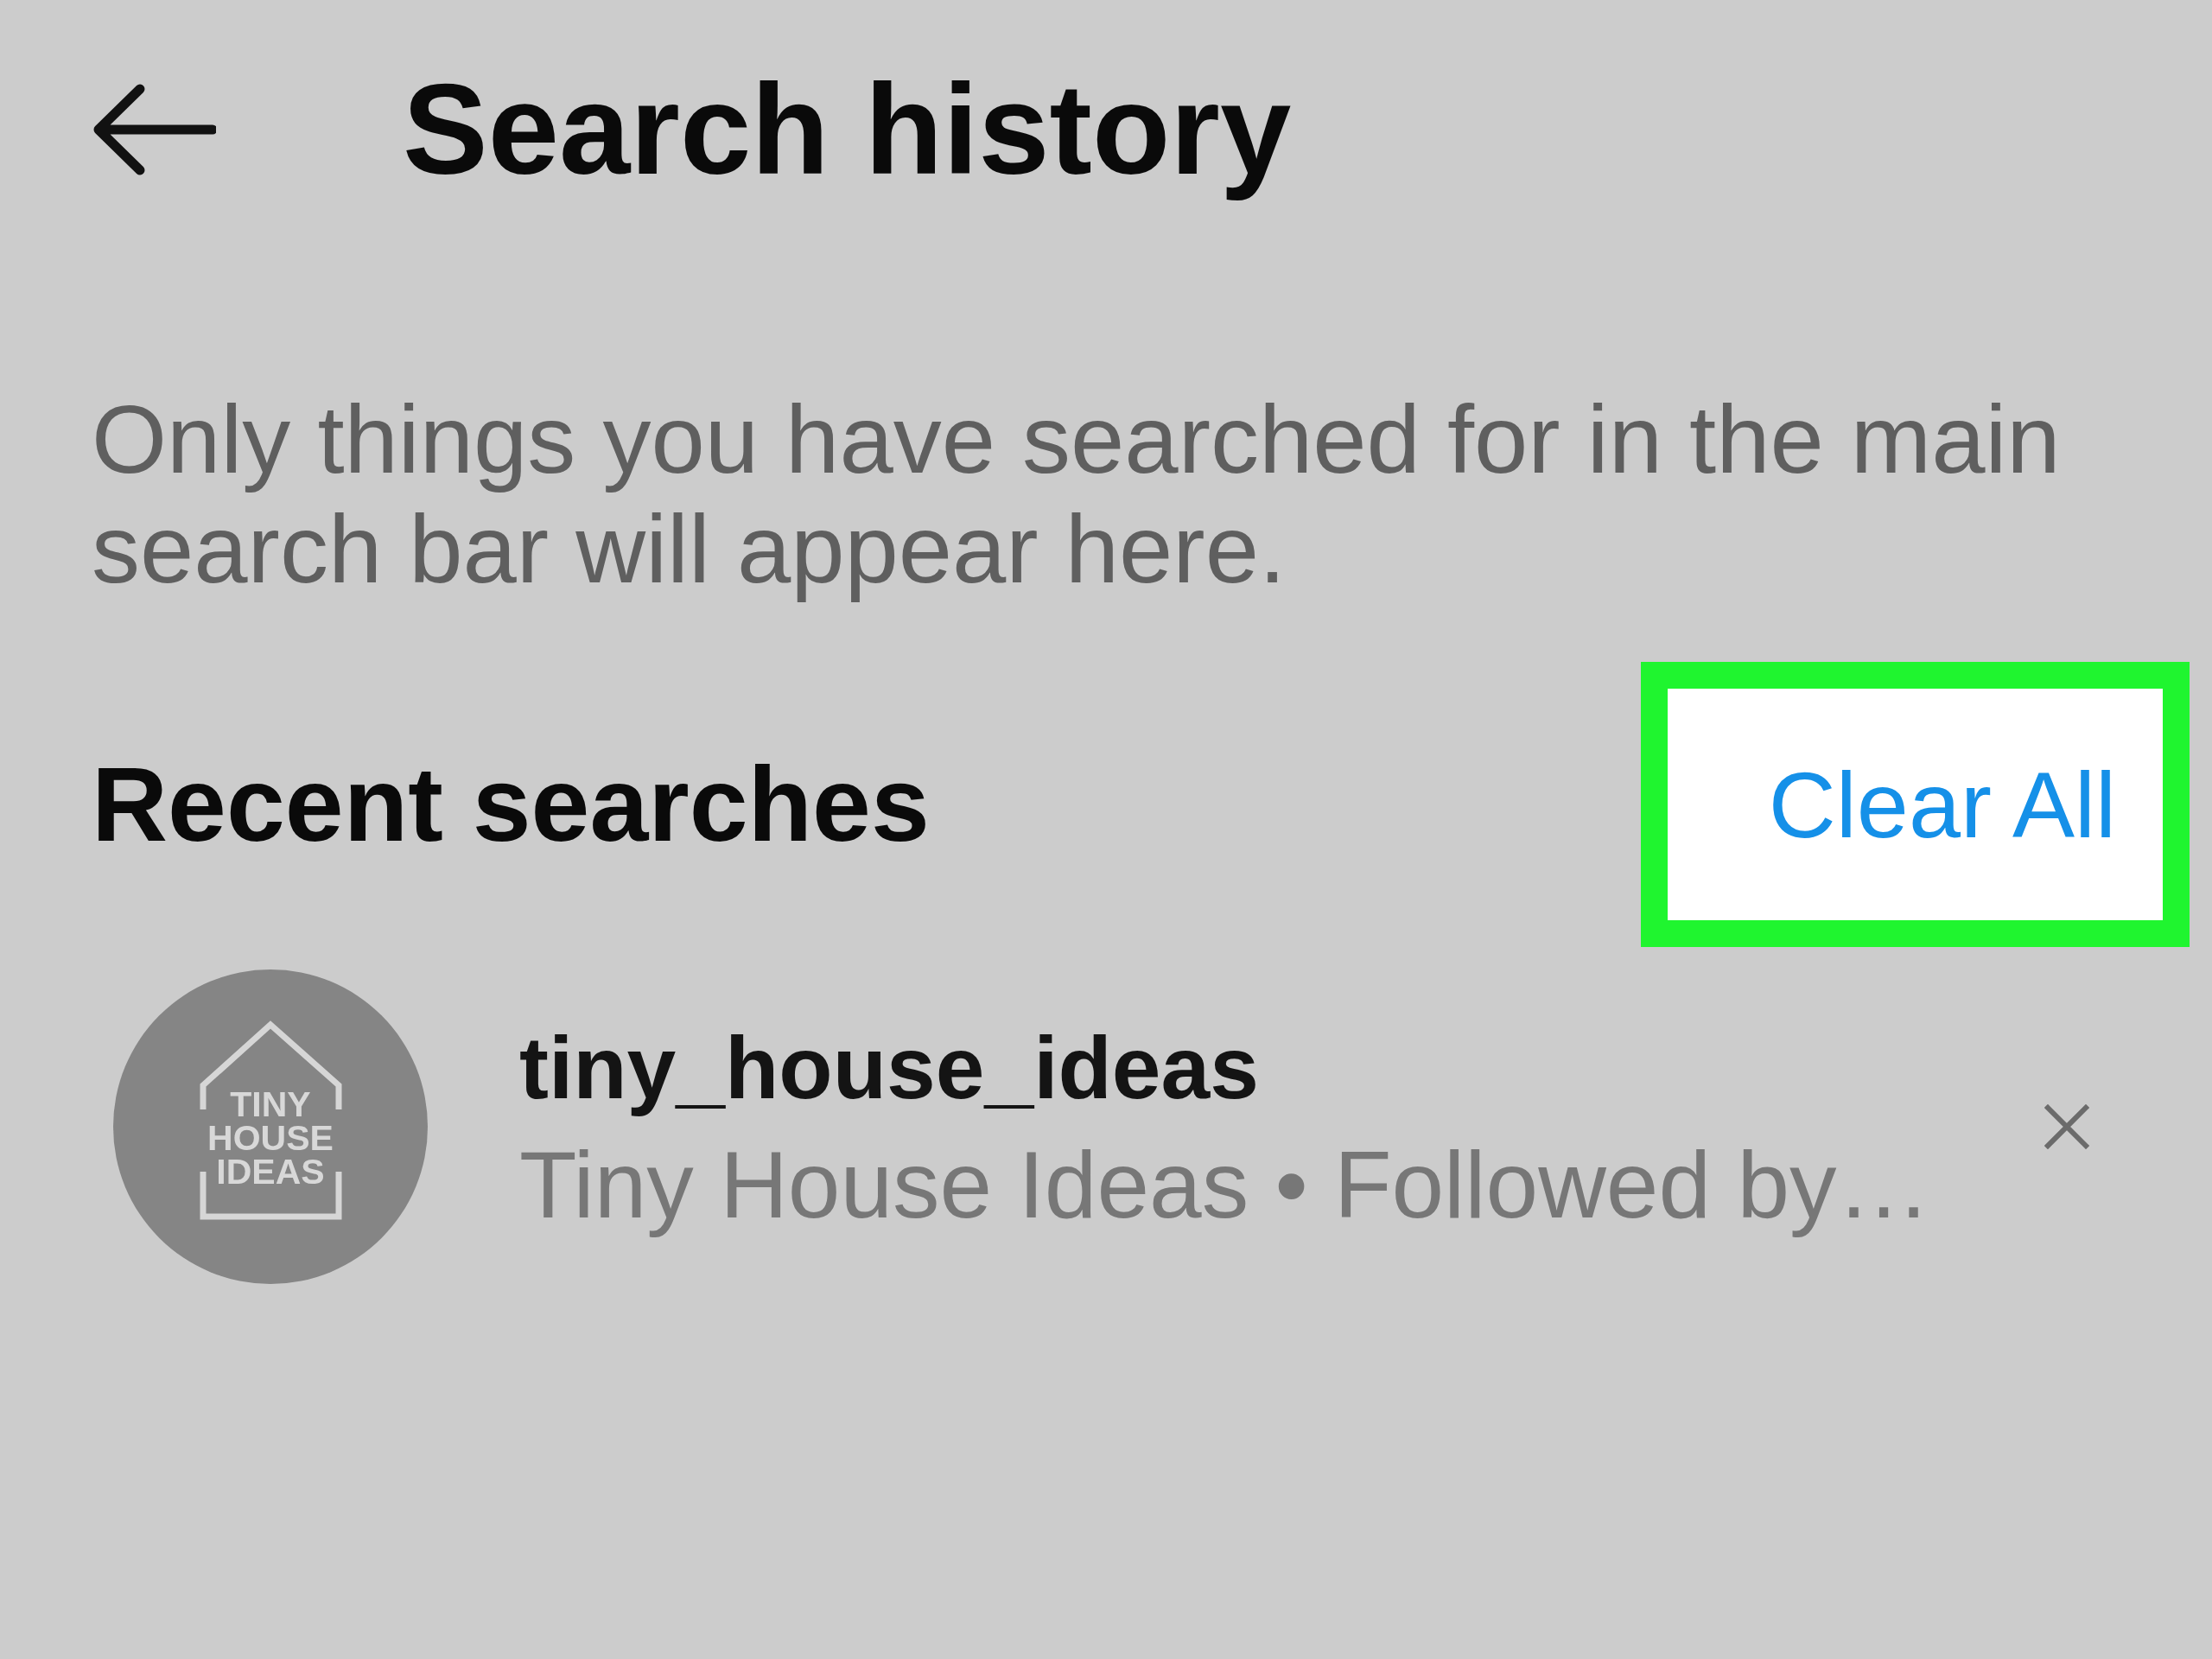 The image size is (2212, 1659). What do you see at coordinates (270, 1138) in the screenshot?
I see `logo-text: TINY HOUSE IDEAS` at bounding box center [270, 1138].